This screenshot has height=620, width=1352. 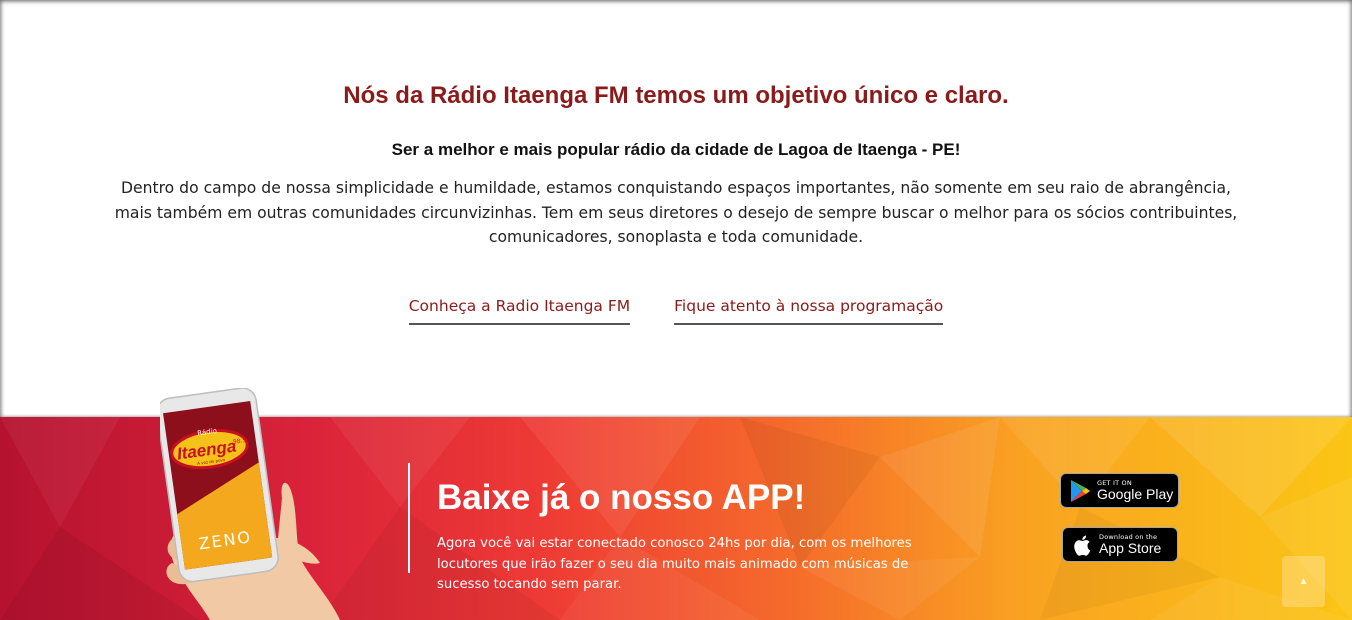 I want to click on apple-icon, so click(x=1082, y=545).